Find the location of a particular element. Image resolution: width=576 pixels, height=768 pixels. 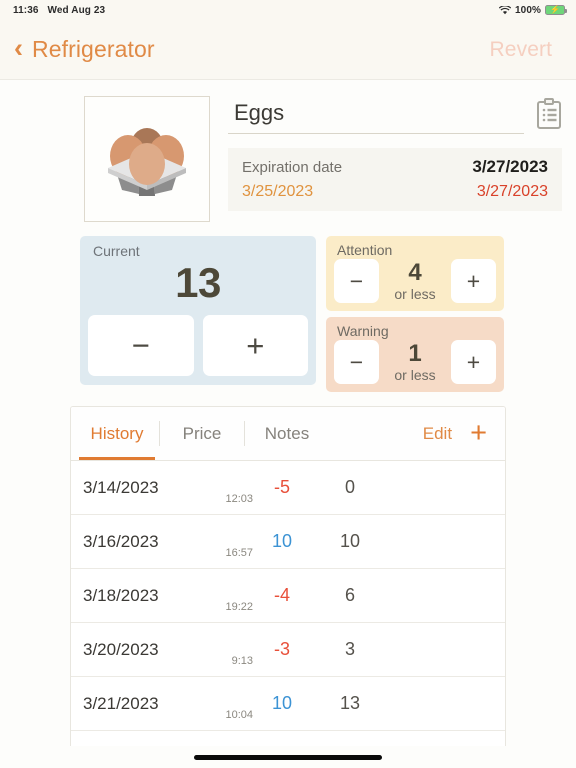

home-indicator-area is located at coordinates (288, 757).